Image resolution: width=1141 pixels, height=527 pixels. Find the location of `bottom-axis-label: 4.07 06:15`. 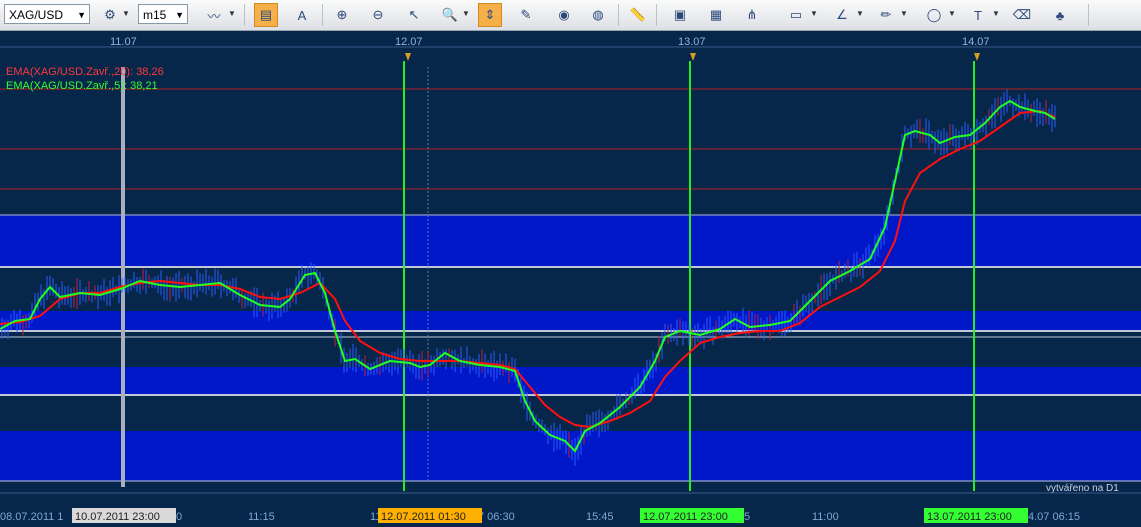

bottom-axis-label: 4.07 06:15 is located at coordinates (1054, 517).